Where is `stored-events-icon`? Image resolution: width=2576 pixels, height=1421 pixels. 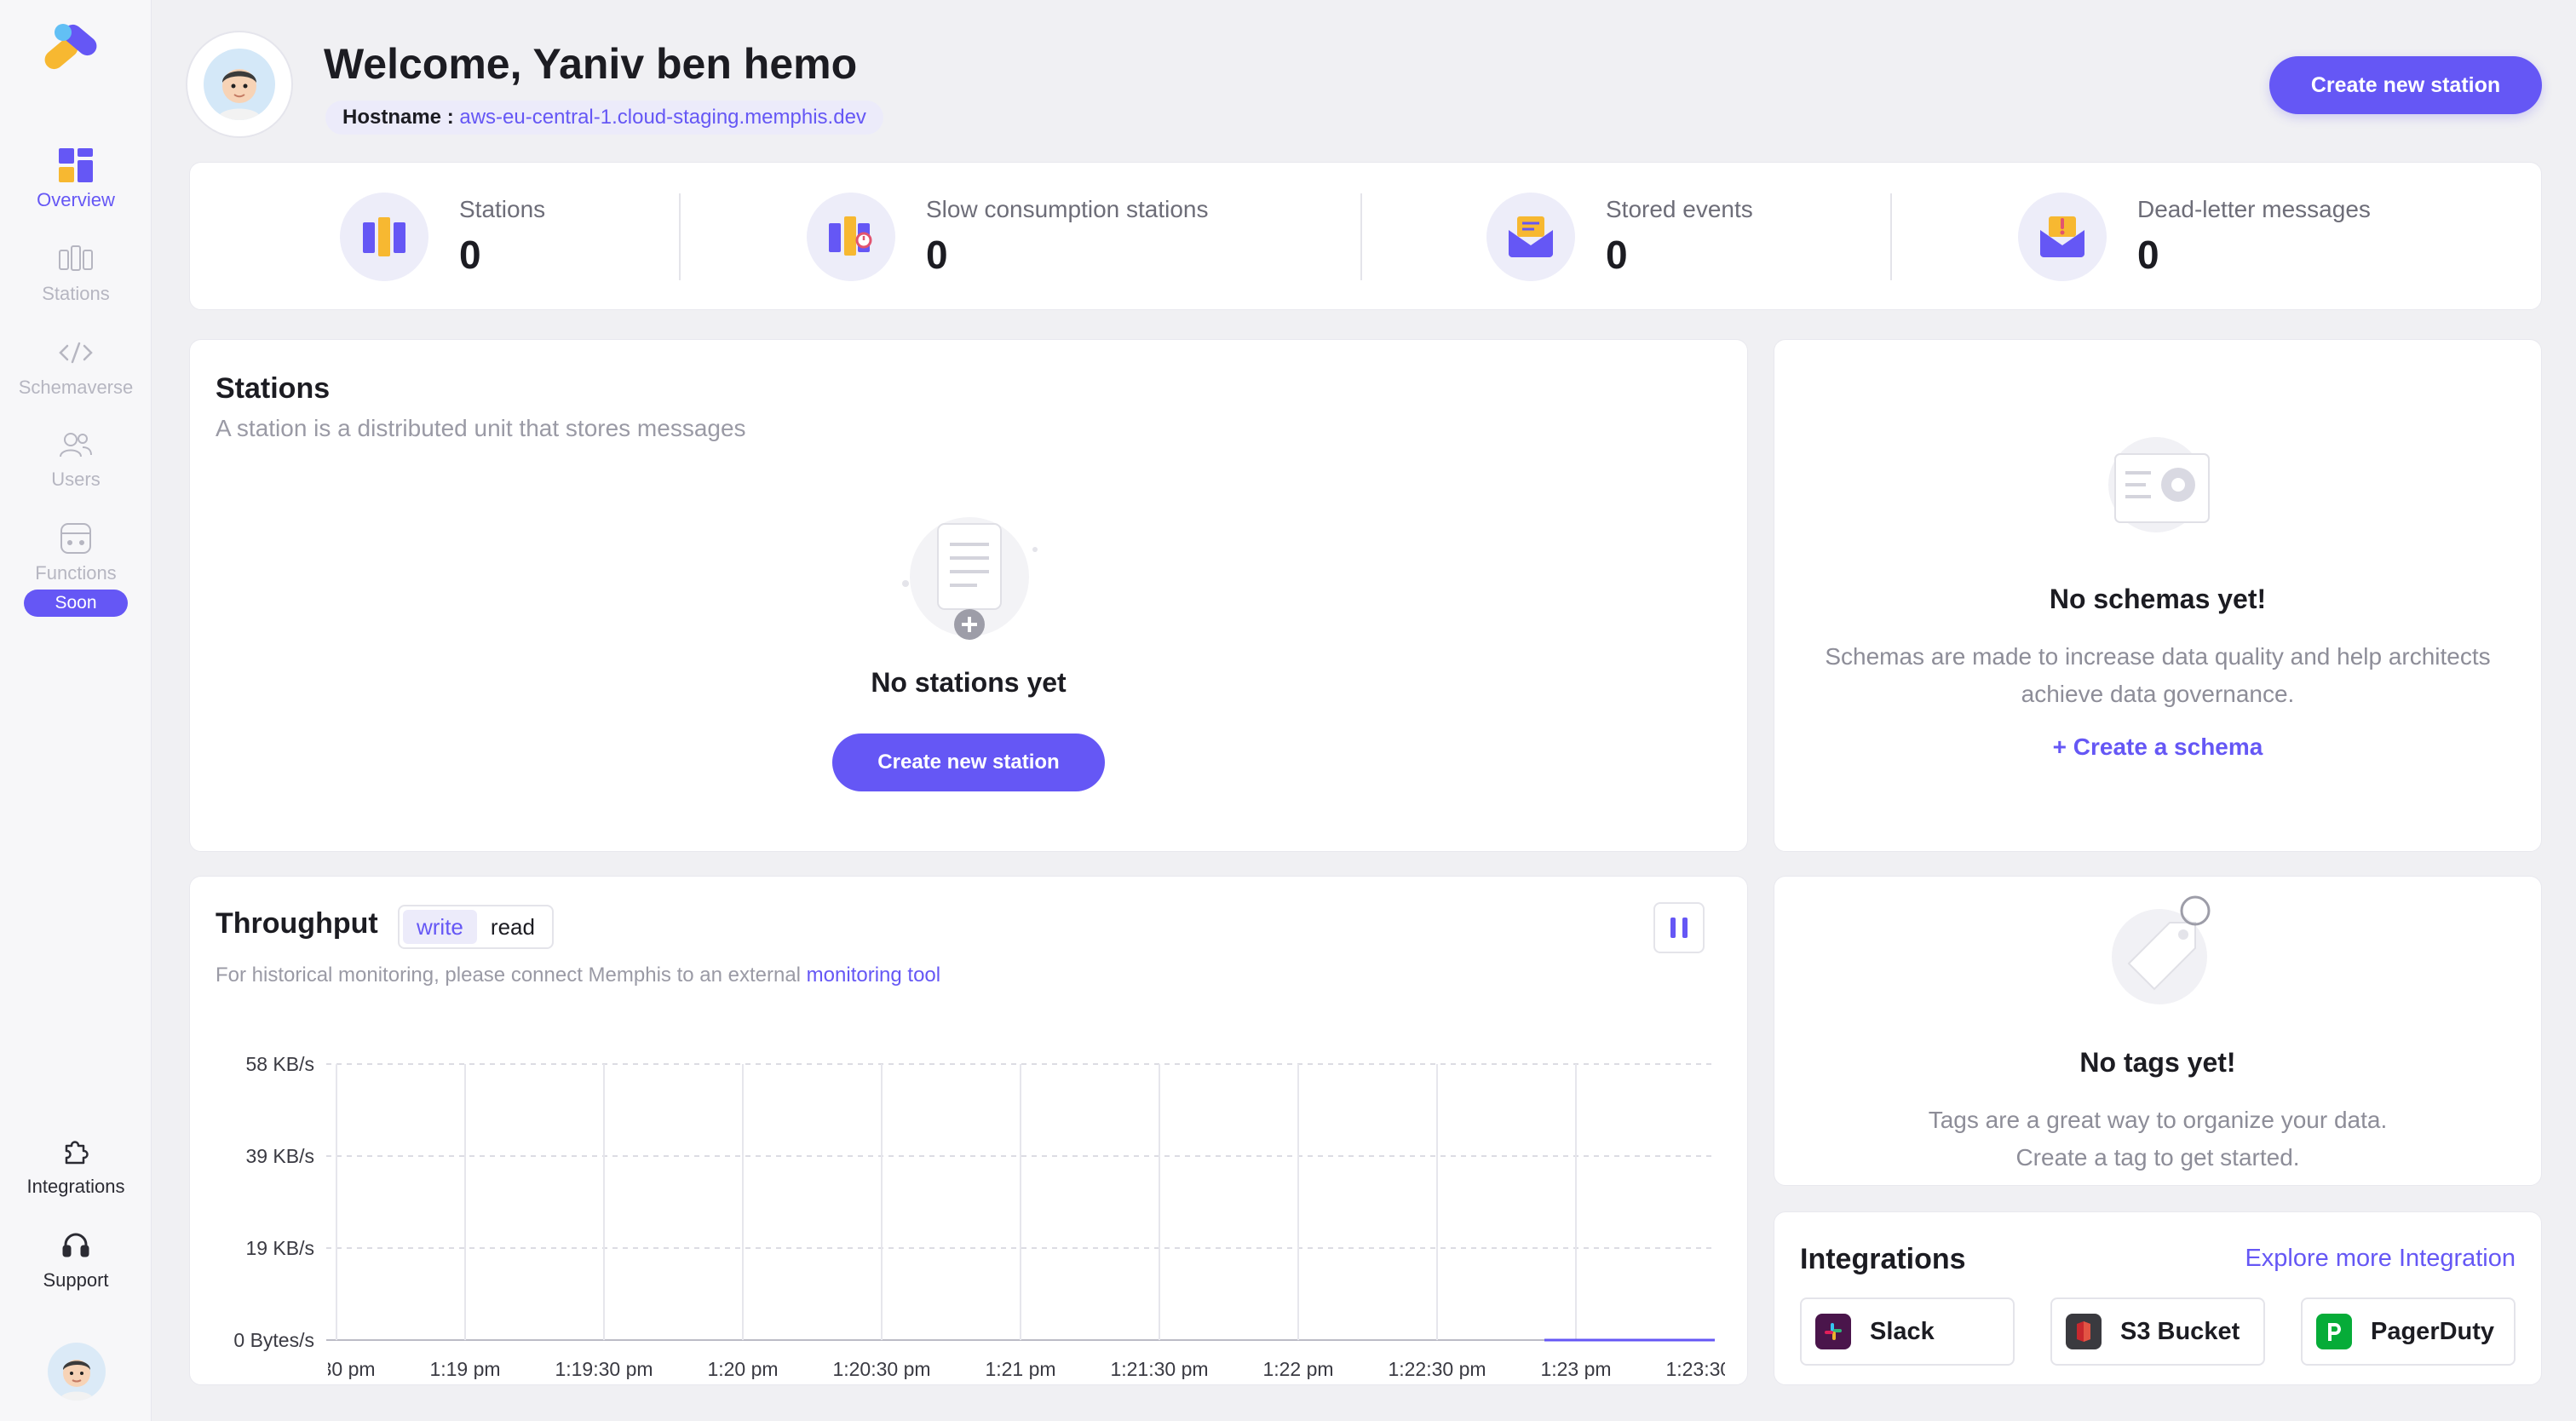
stored-events-icon is located at coordinates (1531, 237).